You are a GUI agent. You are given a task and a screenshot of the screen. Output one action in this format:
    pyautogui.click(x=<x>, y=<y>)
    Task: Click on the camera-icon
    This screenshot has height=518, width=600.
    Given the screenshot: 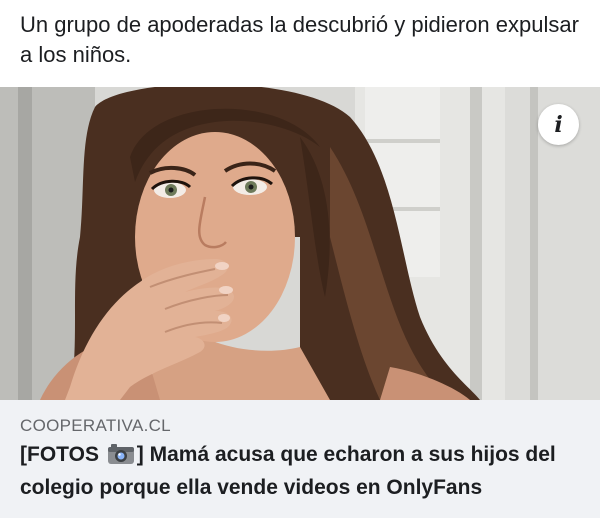 What is the action you would take?
    pyautogui.click(x=121, y=458)
    